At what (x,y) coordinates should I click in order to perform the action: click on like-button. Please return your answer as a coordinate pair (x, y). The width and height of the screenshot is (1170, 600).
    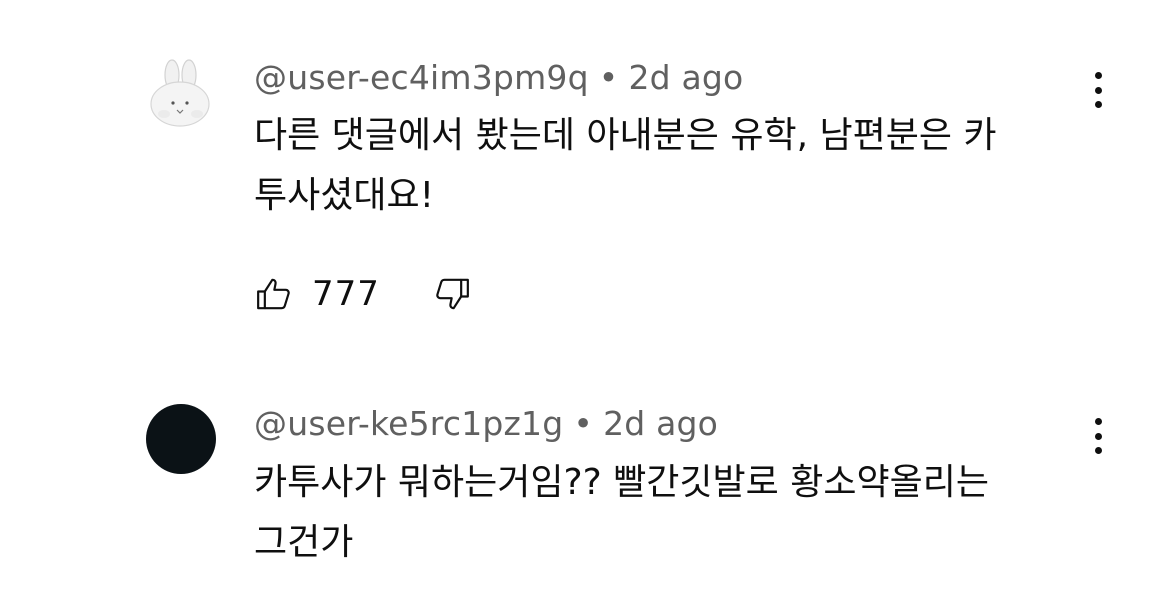
    Looking at the image, I should click on (274, 294).